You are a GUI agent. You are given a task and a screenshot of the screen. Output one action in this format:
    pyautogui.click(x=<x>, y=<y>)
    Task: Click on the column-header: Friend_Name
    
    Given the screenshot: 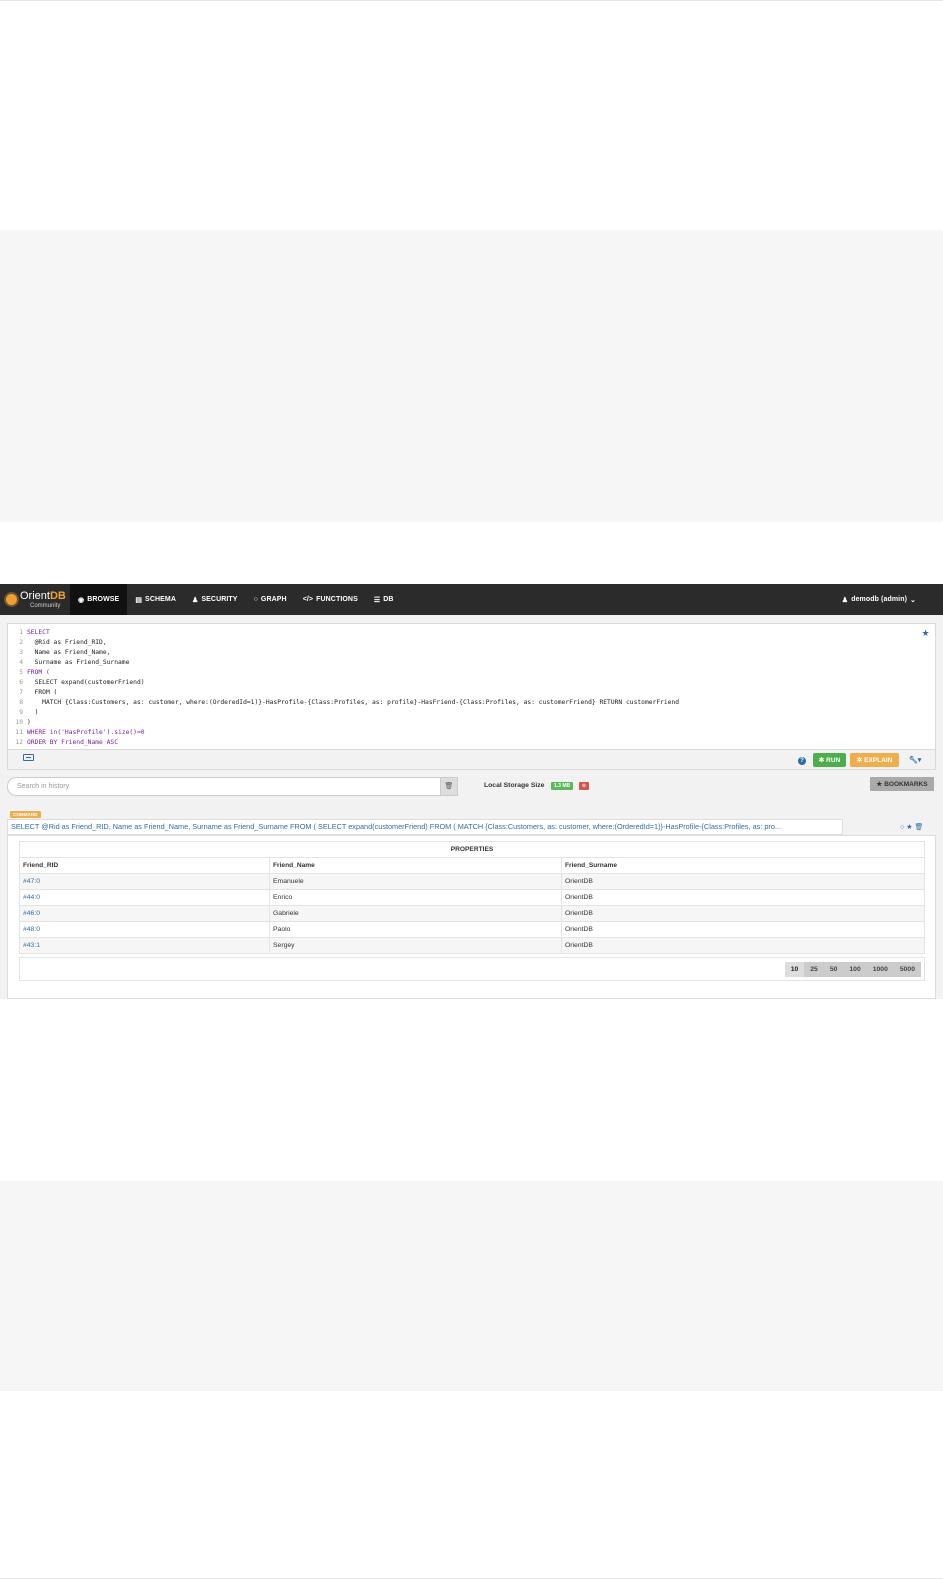 What is the action you would take?
    pyautogui.click(x=415, y=865)
    